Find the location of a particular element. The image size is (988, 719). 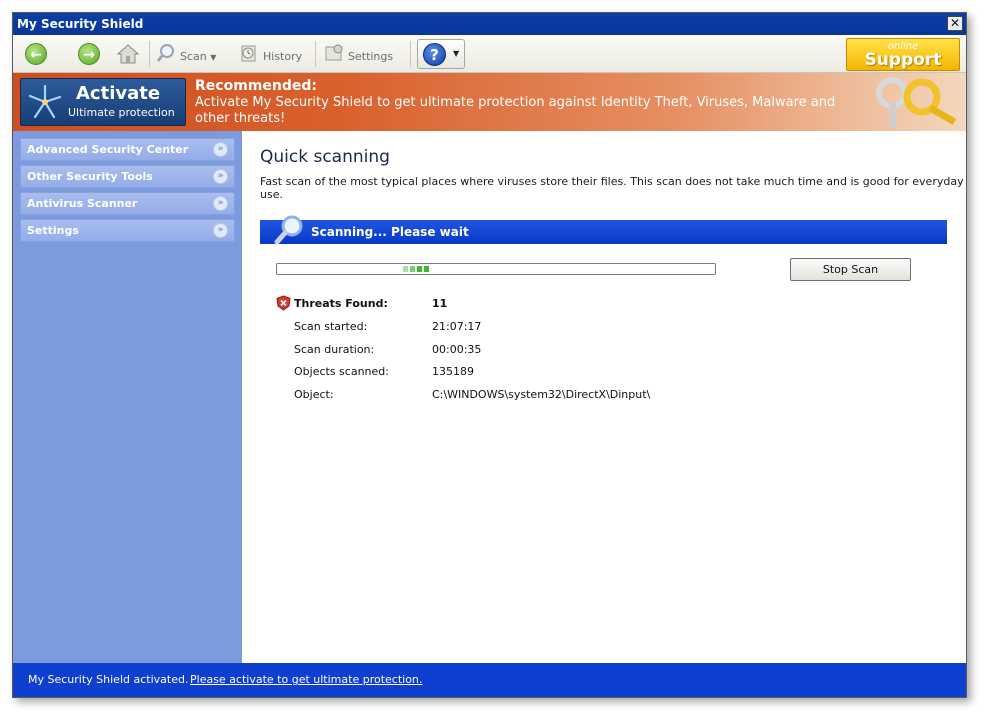

scan-started-label: Scan started: is located at coordinates (331, 326).